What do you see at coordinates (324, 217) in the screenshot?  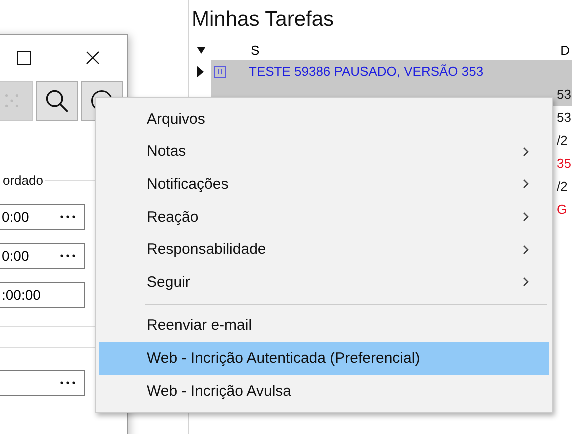 I see `menu-item: Reação` at bounding box center [324, 217].